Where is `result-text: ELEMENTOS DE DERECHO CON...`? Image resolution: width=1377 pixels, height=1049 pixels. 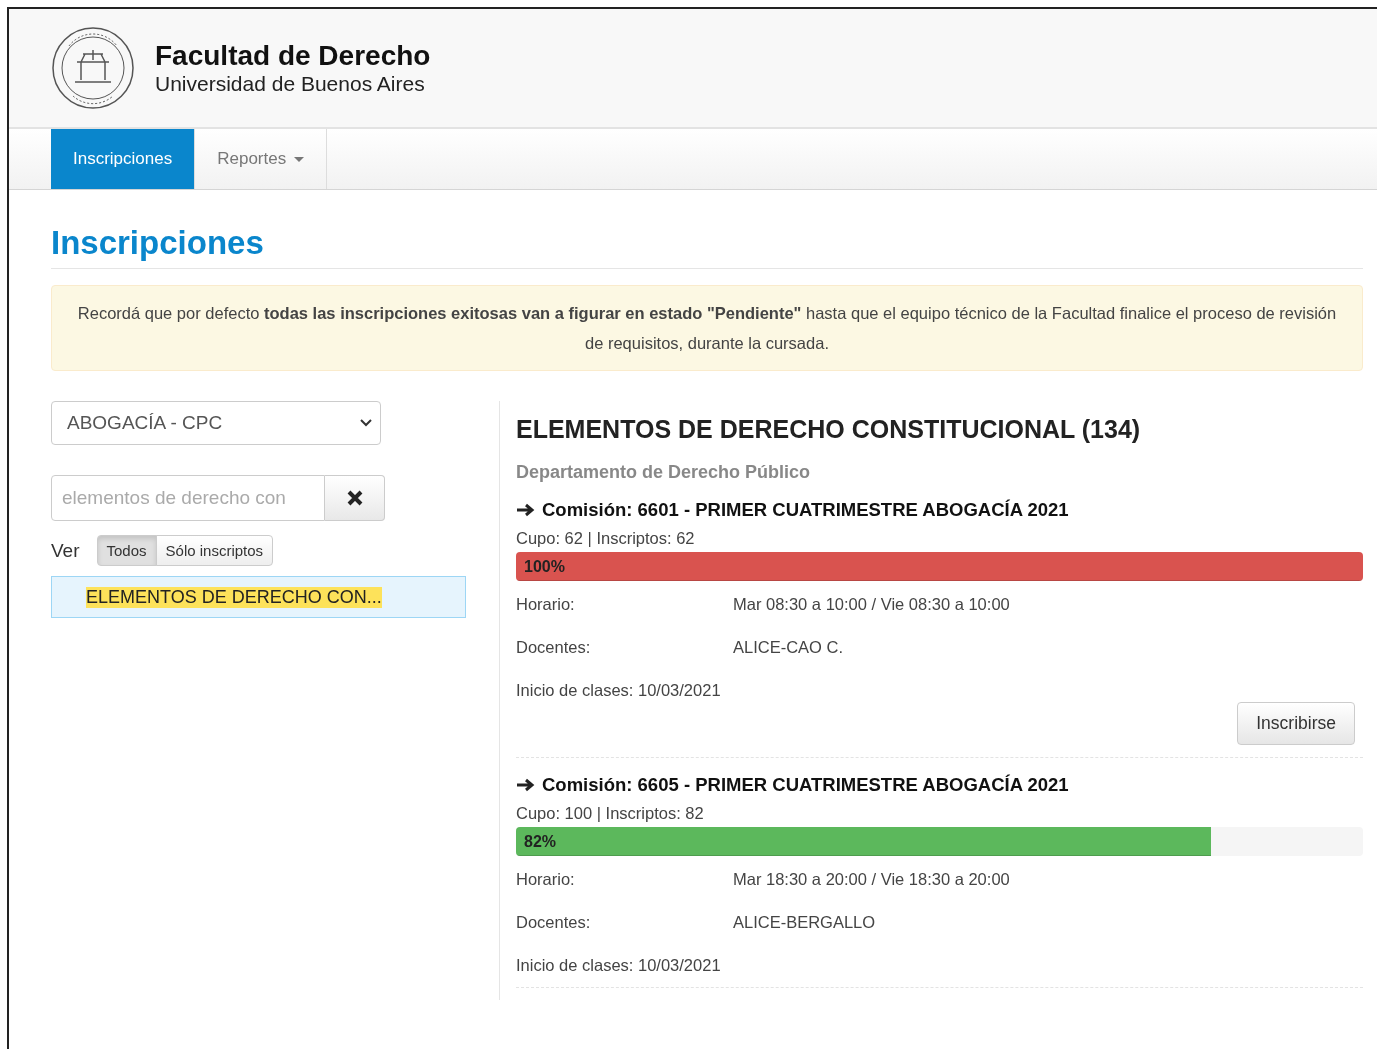 result-text: ELEMENTOS DE DERECHO CON... is located at coordinates (234, 597).